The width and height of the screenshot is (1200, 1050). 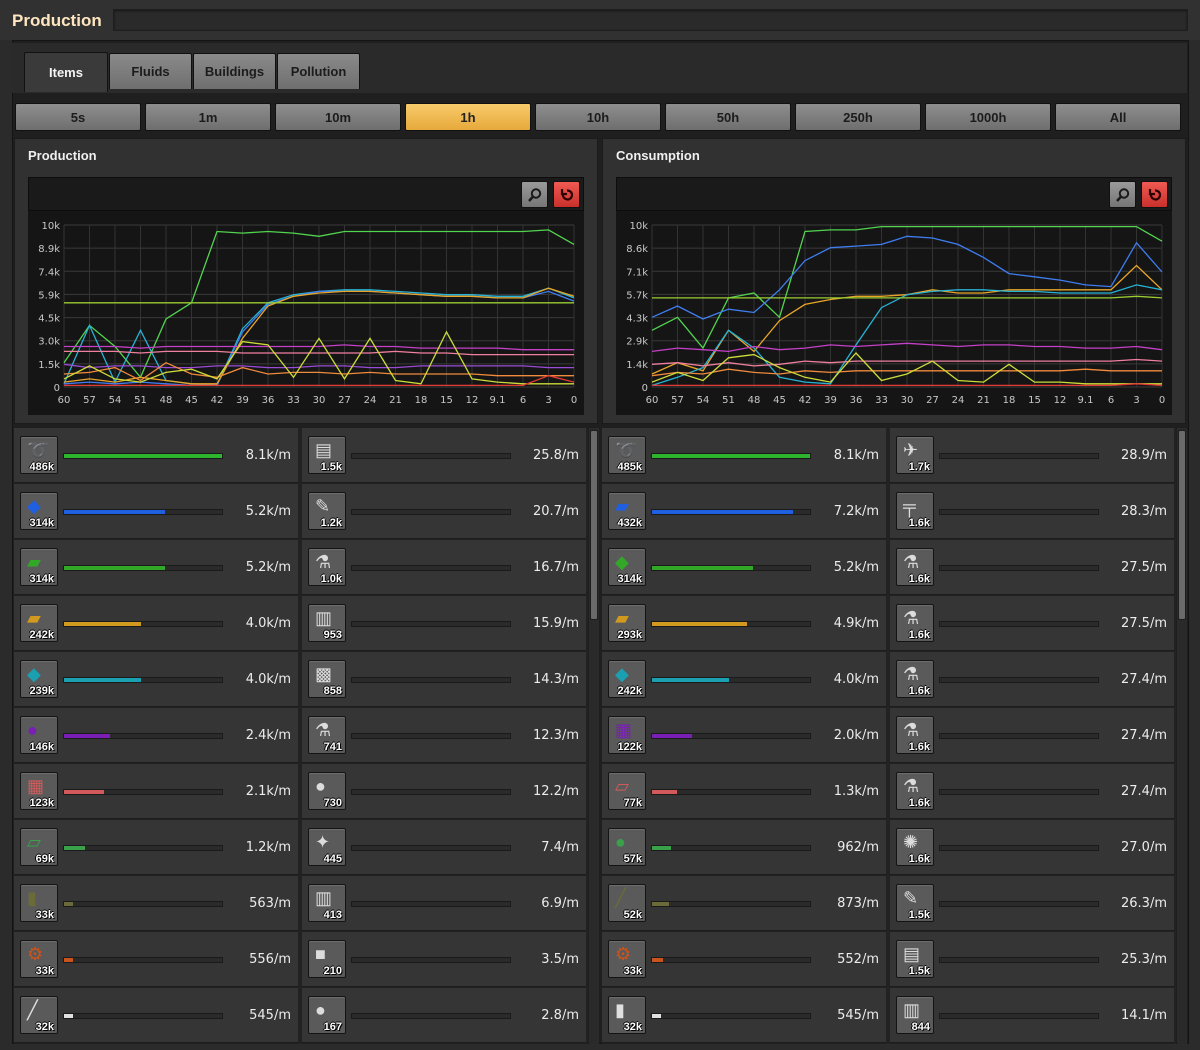 What do you see at coordinates (327, 903) in the screenshot?
I see `wall-icon: ▥ 413` at bounding box center [327, 903].